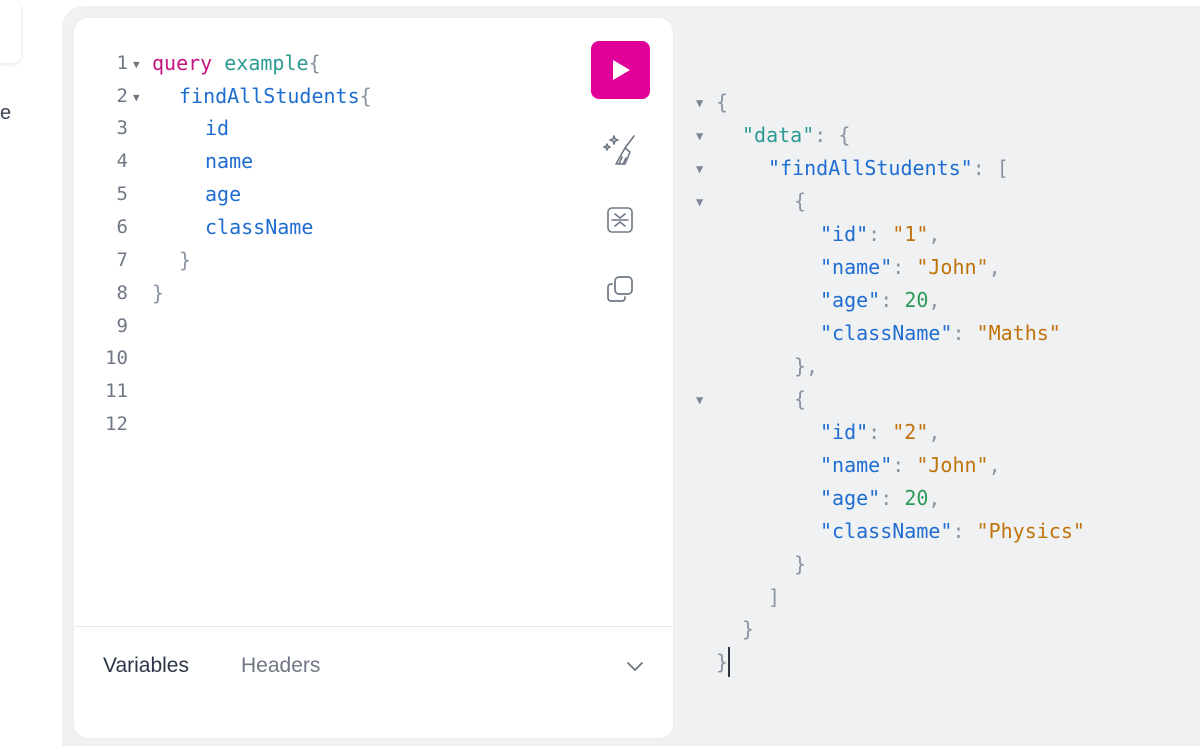 The height and width of the screenshot is (746, 1200). Describe the element at coordinates (122, 128) in the screenshot. I see `line-number: 3` at that location.